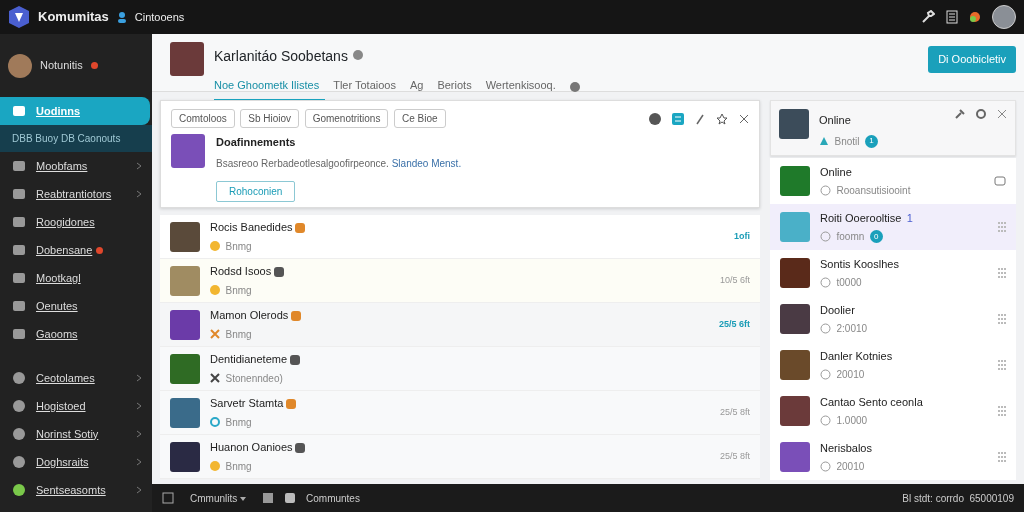  What do you see at coordinates (346, 118) in the screenshot?
I see `filter-chip: Gomenotritions` at bounding box center [346, 118].